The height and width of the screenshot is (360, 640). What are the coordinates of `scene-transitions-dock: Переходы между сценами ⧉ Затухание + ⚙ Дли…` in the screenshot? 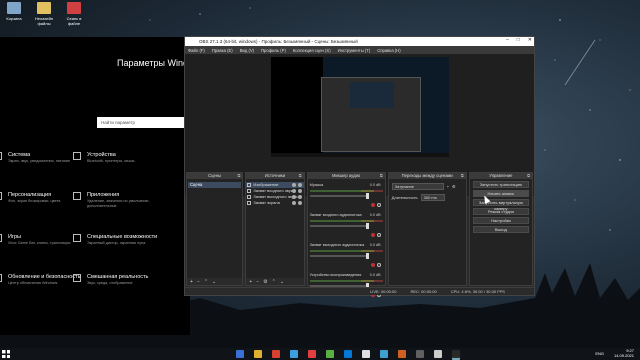 It's located at (427, 229).